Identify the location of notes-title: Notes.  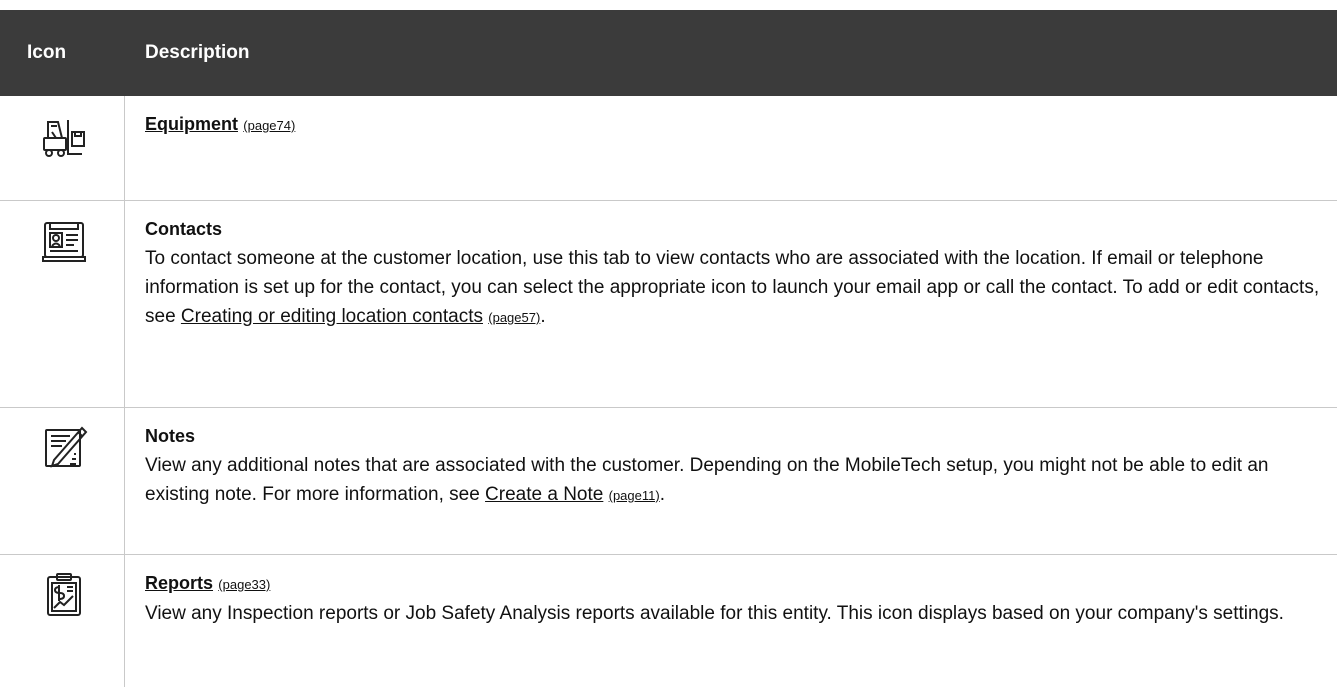
(170, 436).